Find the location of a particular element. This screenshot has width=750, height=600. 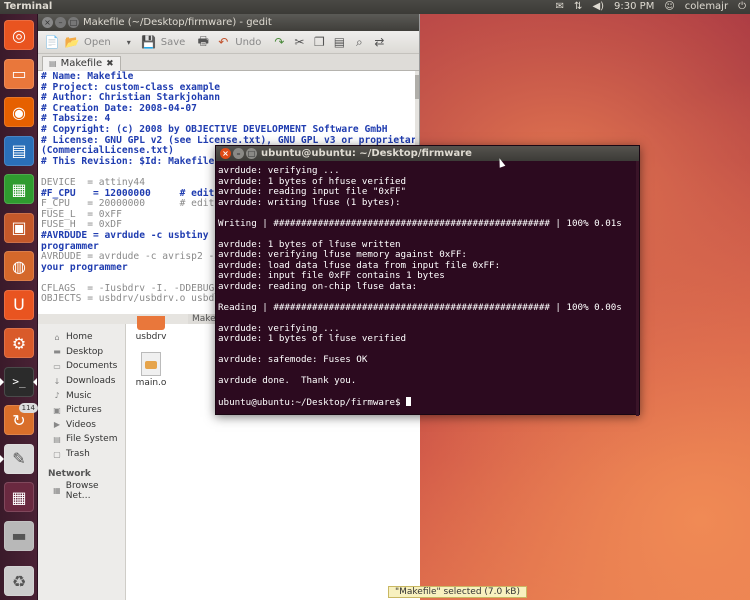

shell-prompt: ubuntu@ubuntu:~/Desktop/firmware$ is located at coordinates (312, 402).